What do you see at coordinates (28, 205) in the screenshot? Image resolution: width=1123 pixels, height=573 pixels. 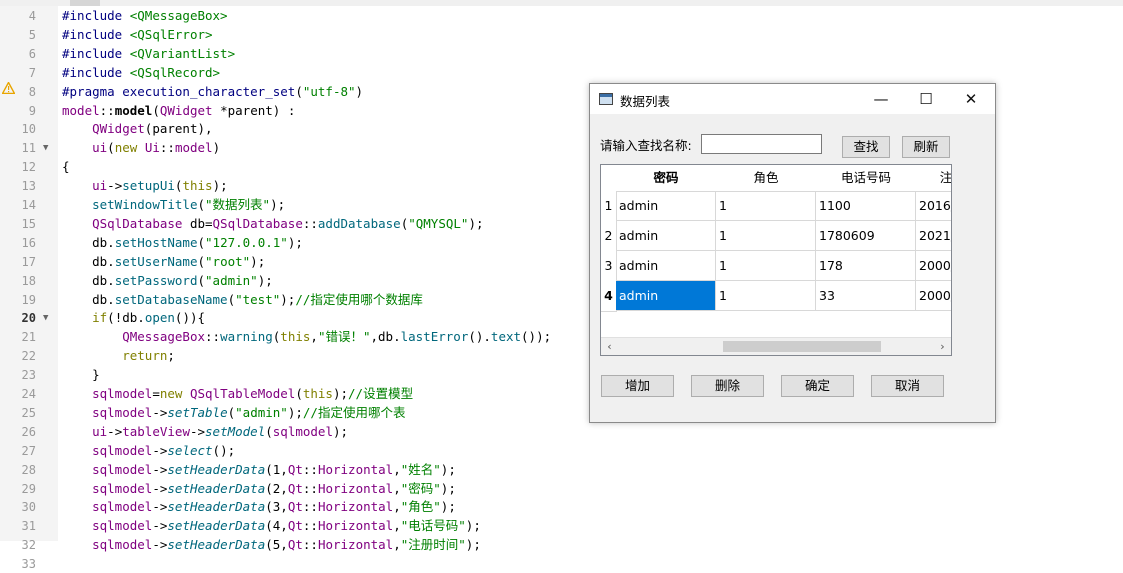 I see `line-number: 14` at bounding box center [28, 205].